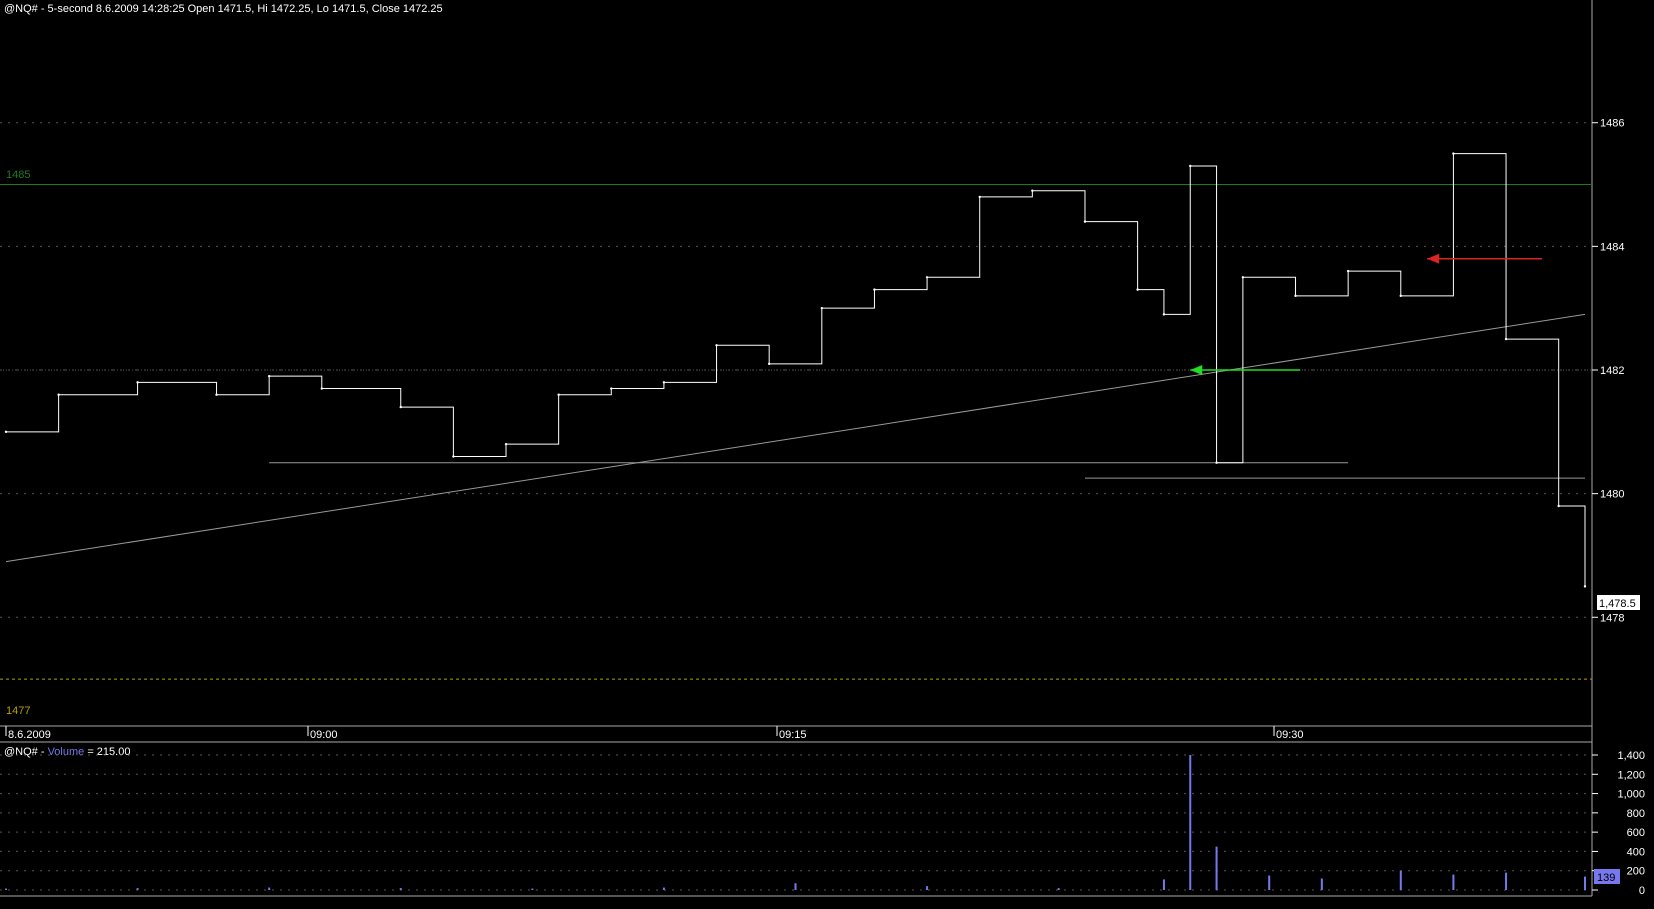 The image size is (1654, 909). Describe the element at coordinates (1642, 891) in the screenshot. I see `volume-tick-label: 0` at that location.